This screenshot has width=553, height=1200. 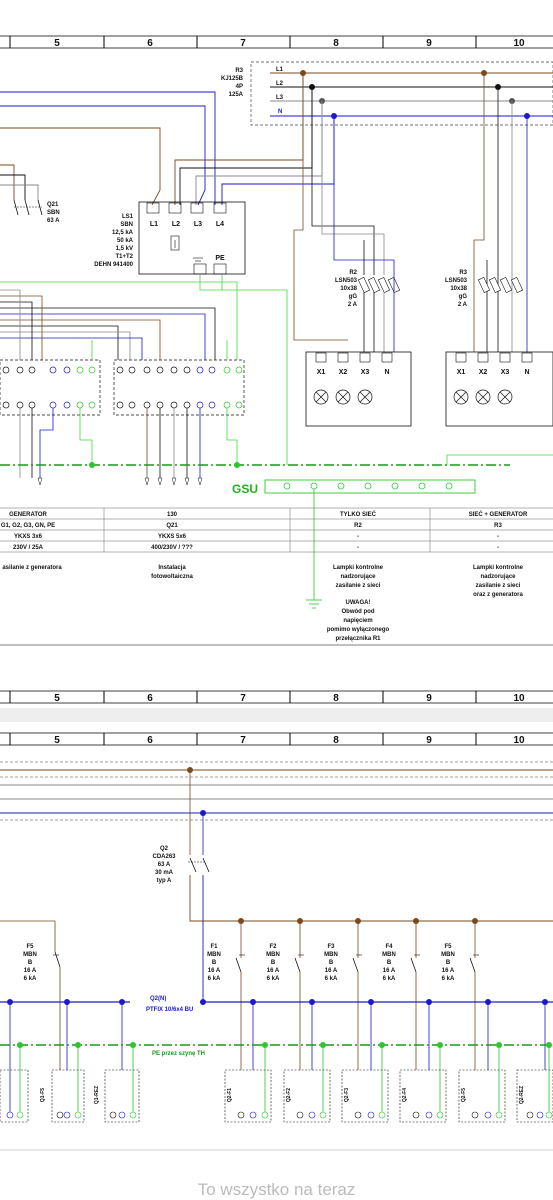 What do you see at coordinates (505, 372) in the screenshot?
I see `svg-text: X3` at bounding box center [505, 372].